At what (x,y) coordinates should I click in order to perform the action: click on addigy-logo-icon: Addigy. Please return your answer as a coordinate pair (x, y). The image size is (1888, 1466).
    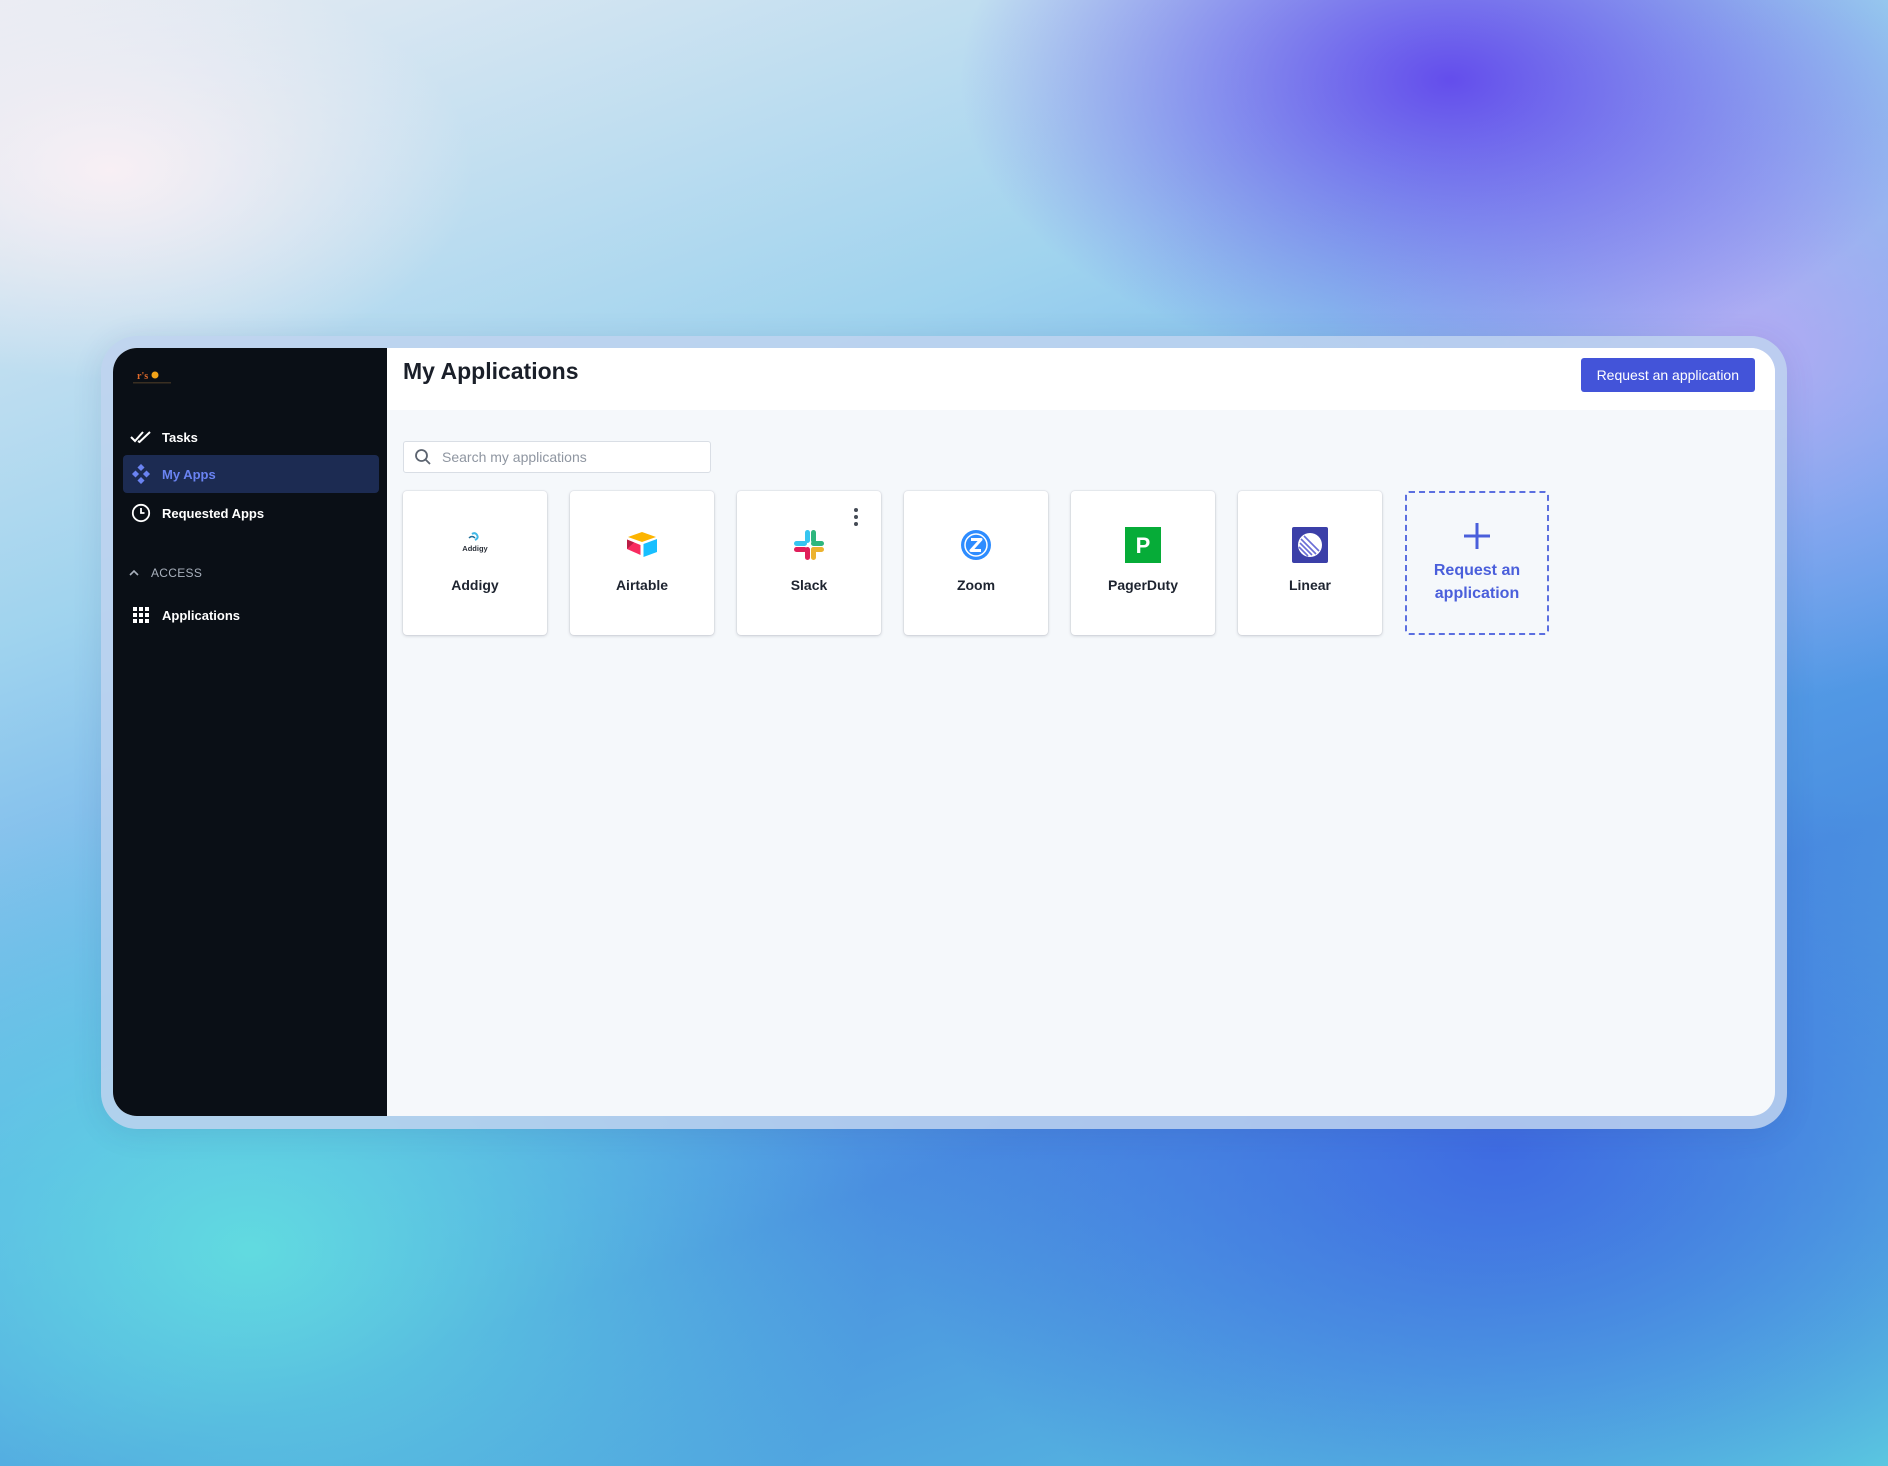
    Looking at the image, I should click on (475, 545).